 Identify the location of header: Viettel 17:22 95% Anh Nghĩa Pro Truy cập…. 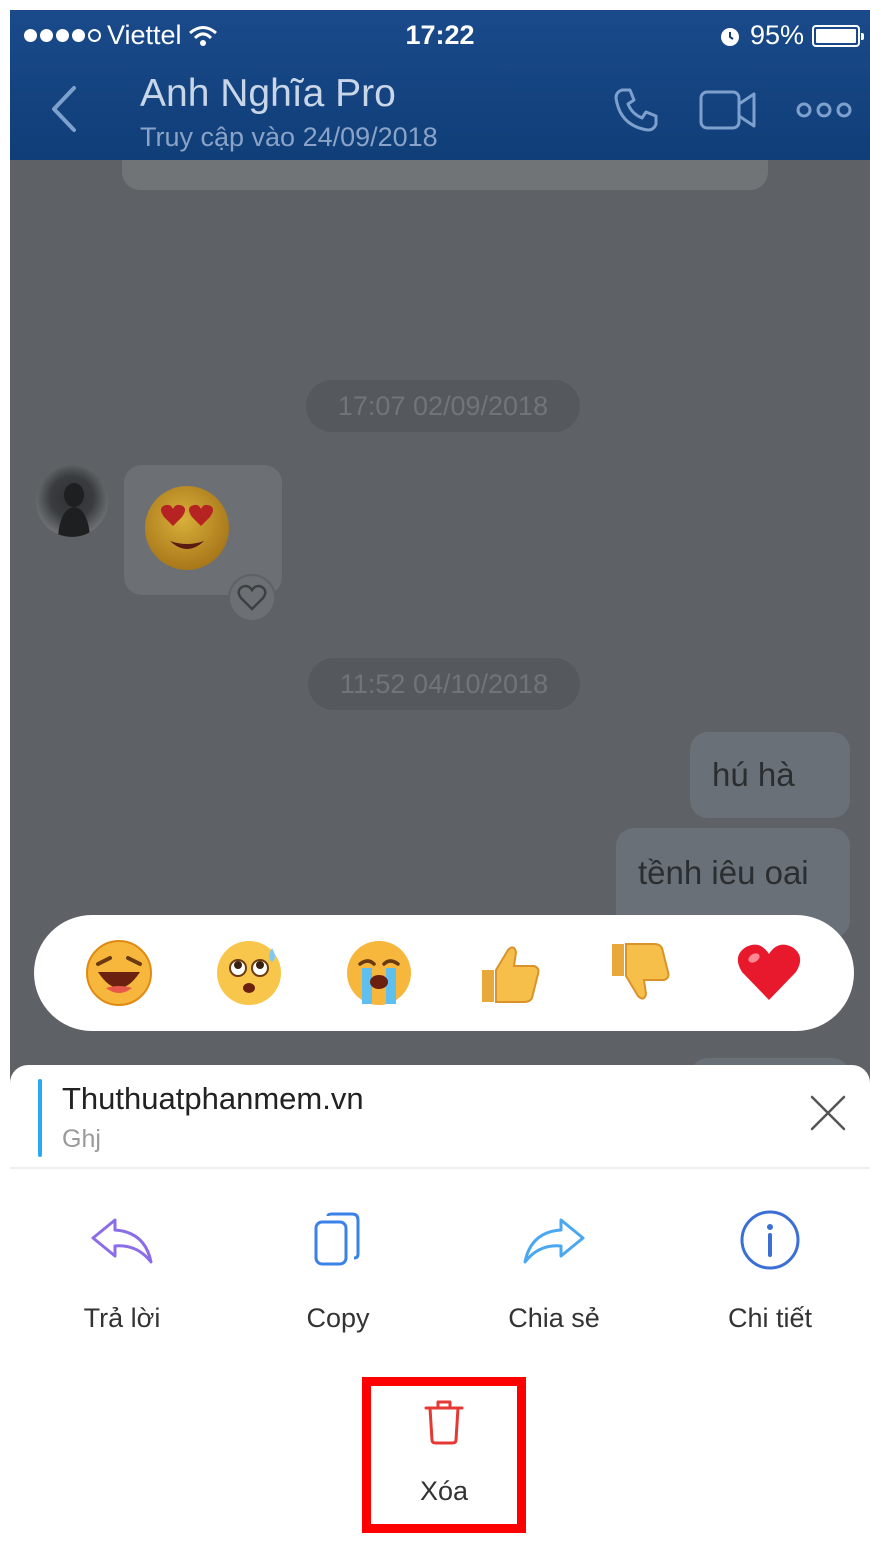
(440, 85).